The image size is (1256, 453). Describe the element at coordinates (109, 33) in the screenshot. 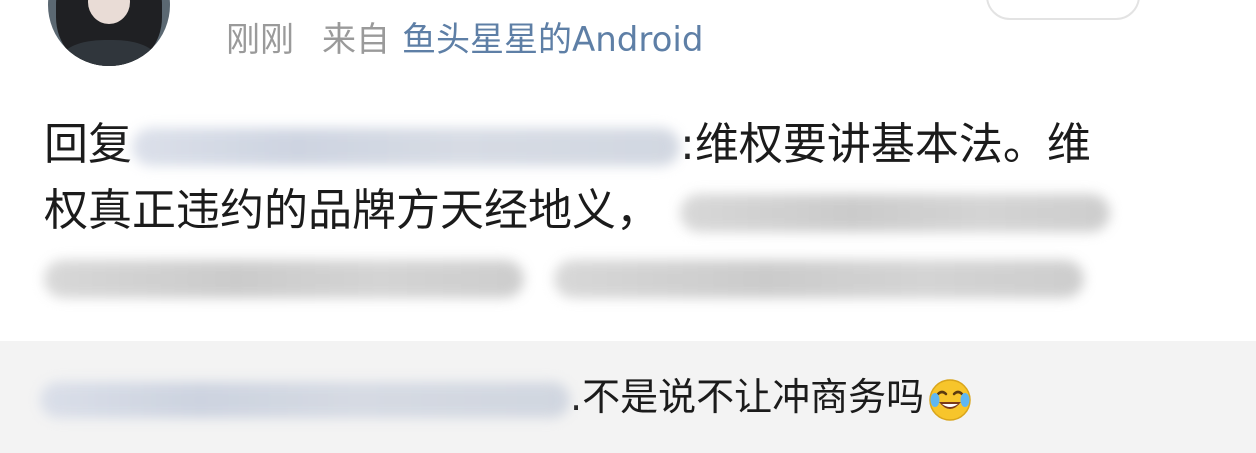

I see `avatar` at that location.